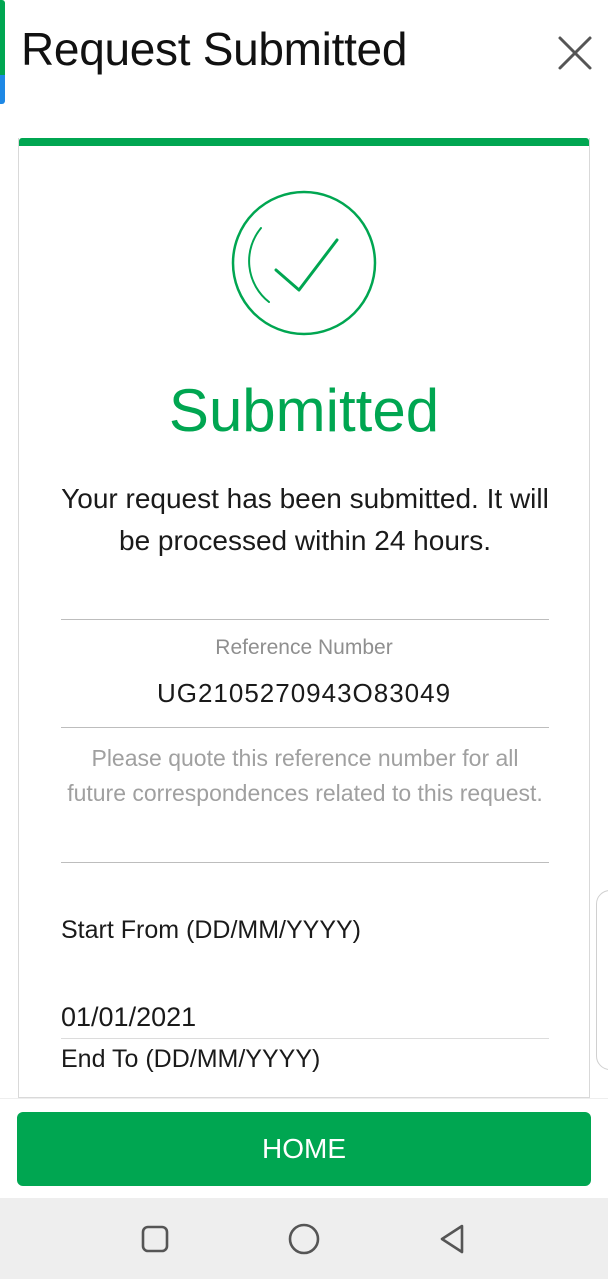 This screenshot has height=1279, width=608. What do you see at coordinates (304, 142) in the screenshot?
I see `card-accent-bar` at bounding box center [304, 142].